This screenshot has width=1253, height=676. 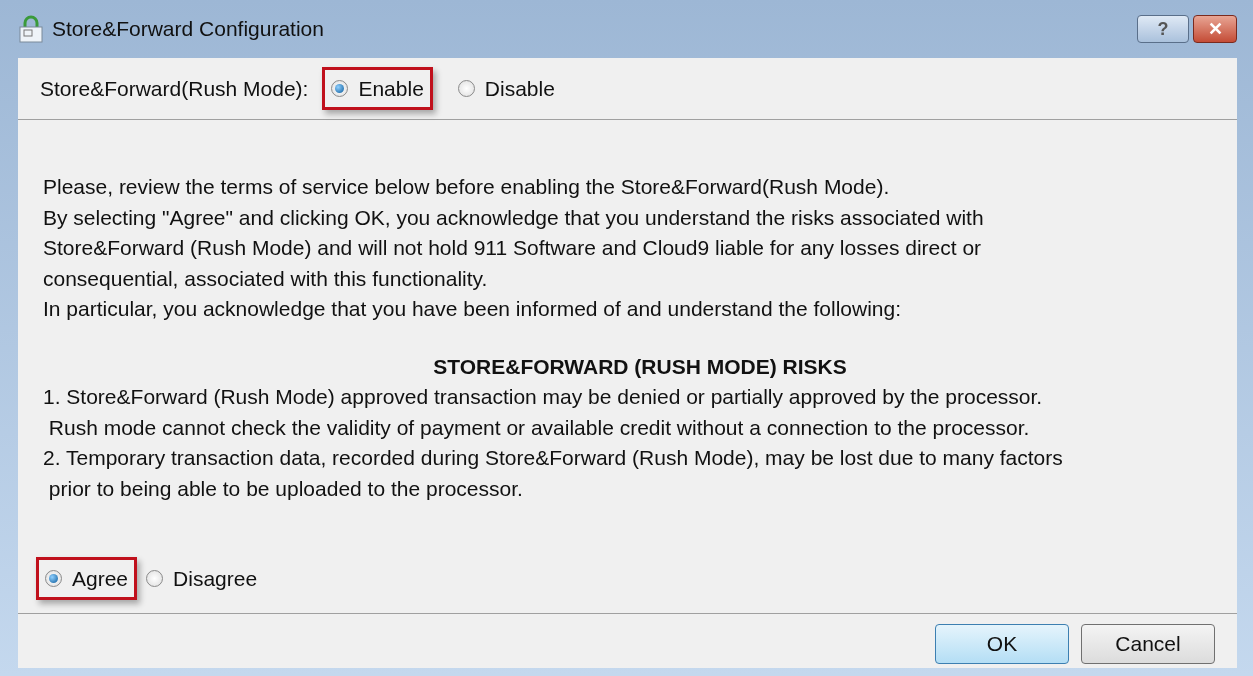 What do you see at coordinates (1148, 644) in the screenshot?
I see `cancel-button: Cancel` at bounding box center [1148, 644].